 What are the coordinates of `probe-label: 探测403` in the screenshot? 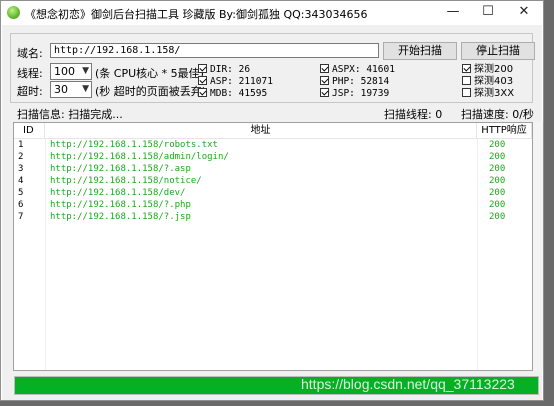 It's located at (494, 81).